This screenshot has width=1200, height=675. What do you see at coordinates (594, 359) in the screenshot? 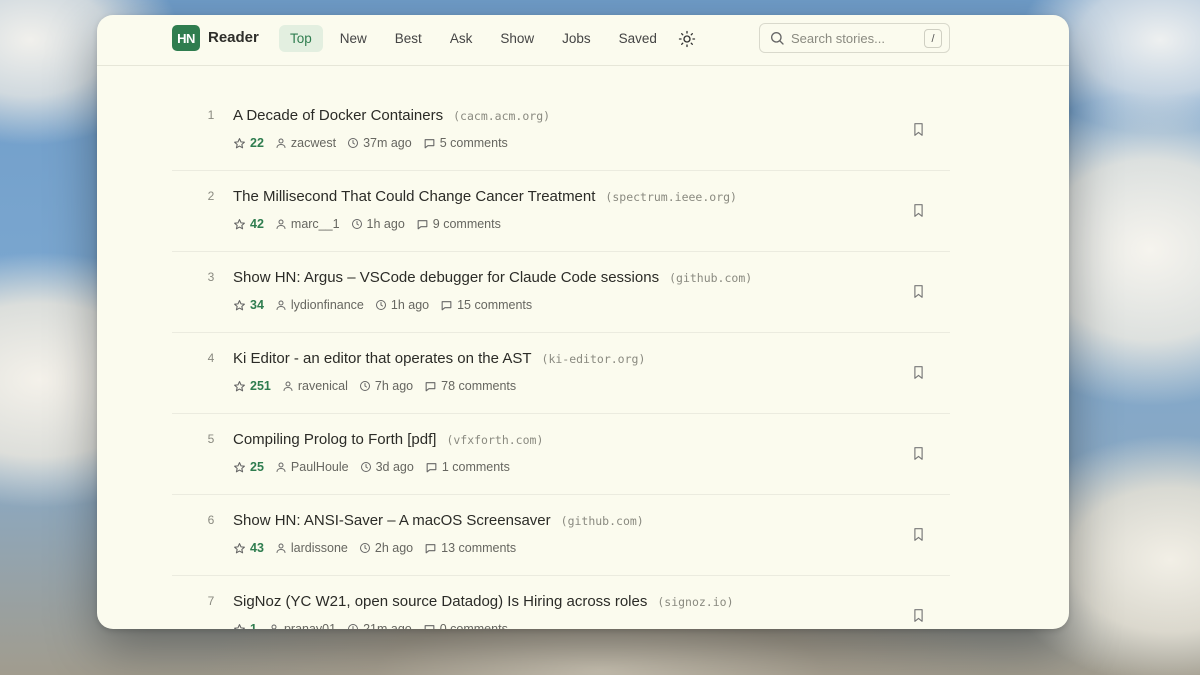
I see `story-domain: (ki-editor.org)` at bounding box center [594, 359].